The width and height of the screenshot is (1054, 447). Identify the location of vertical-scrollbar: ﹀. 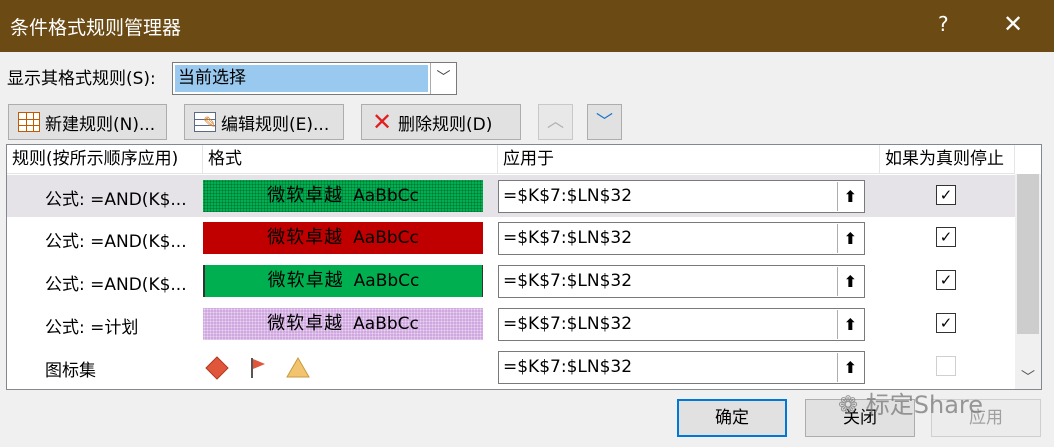
(1028, 281).